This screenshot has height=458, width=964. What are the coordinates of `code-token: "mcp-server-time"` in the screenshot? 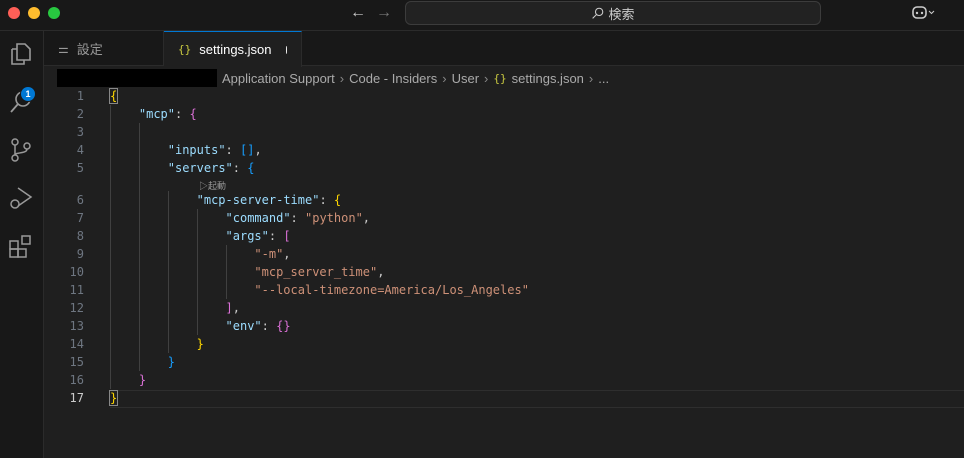 It's located at (258, 200).